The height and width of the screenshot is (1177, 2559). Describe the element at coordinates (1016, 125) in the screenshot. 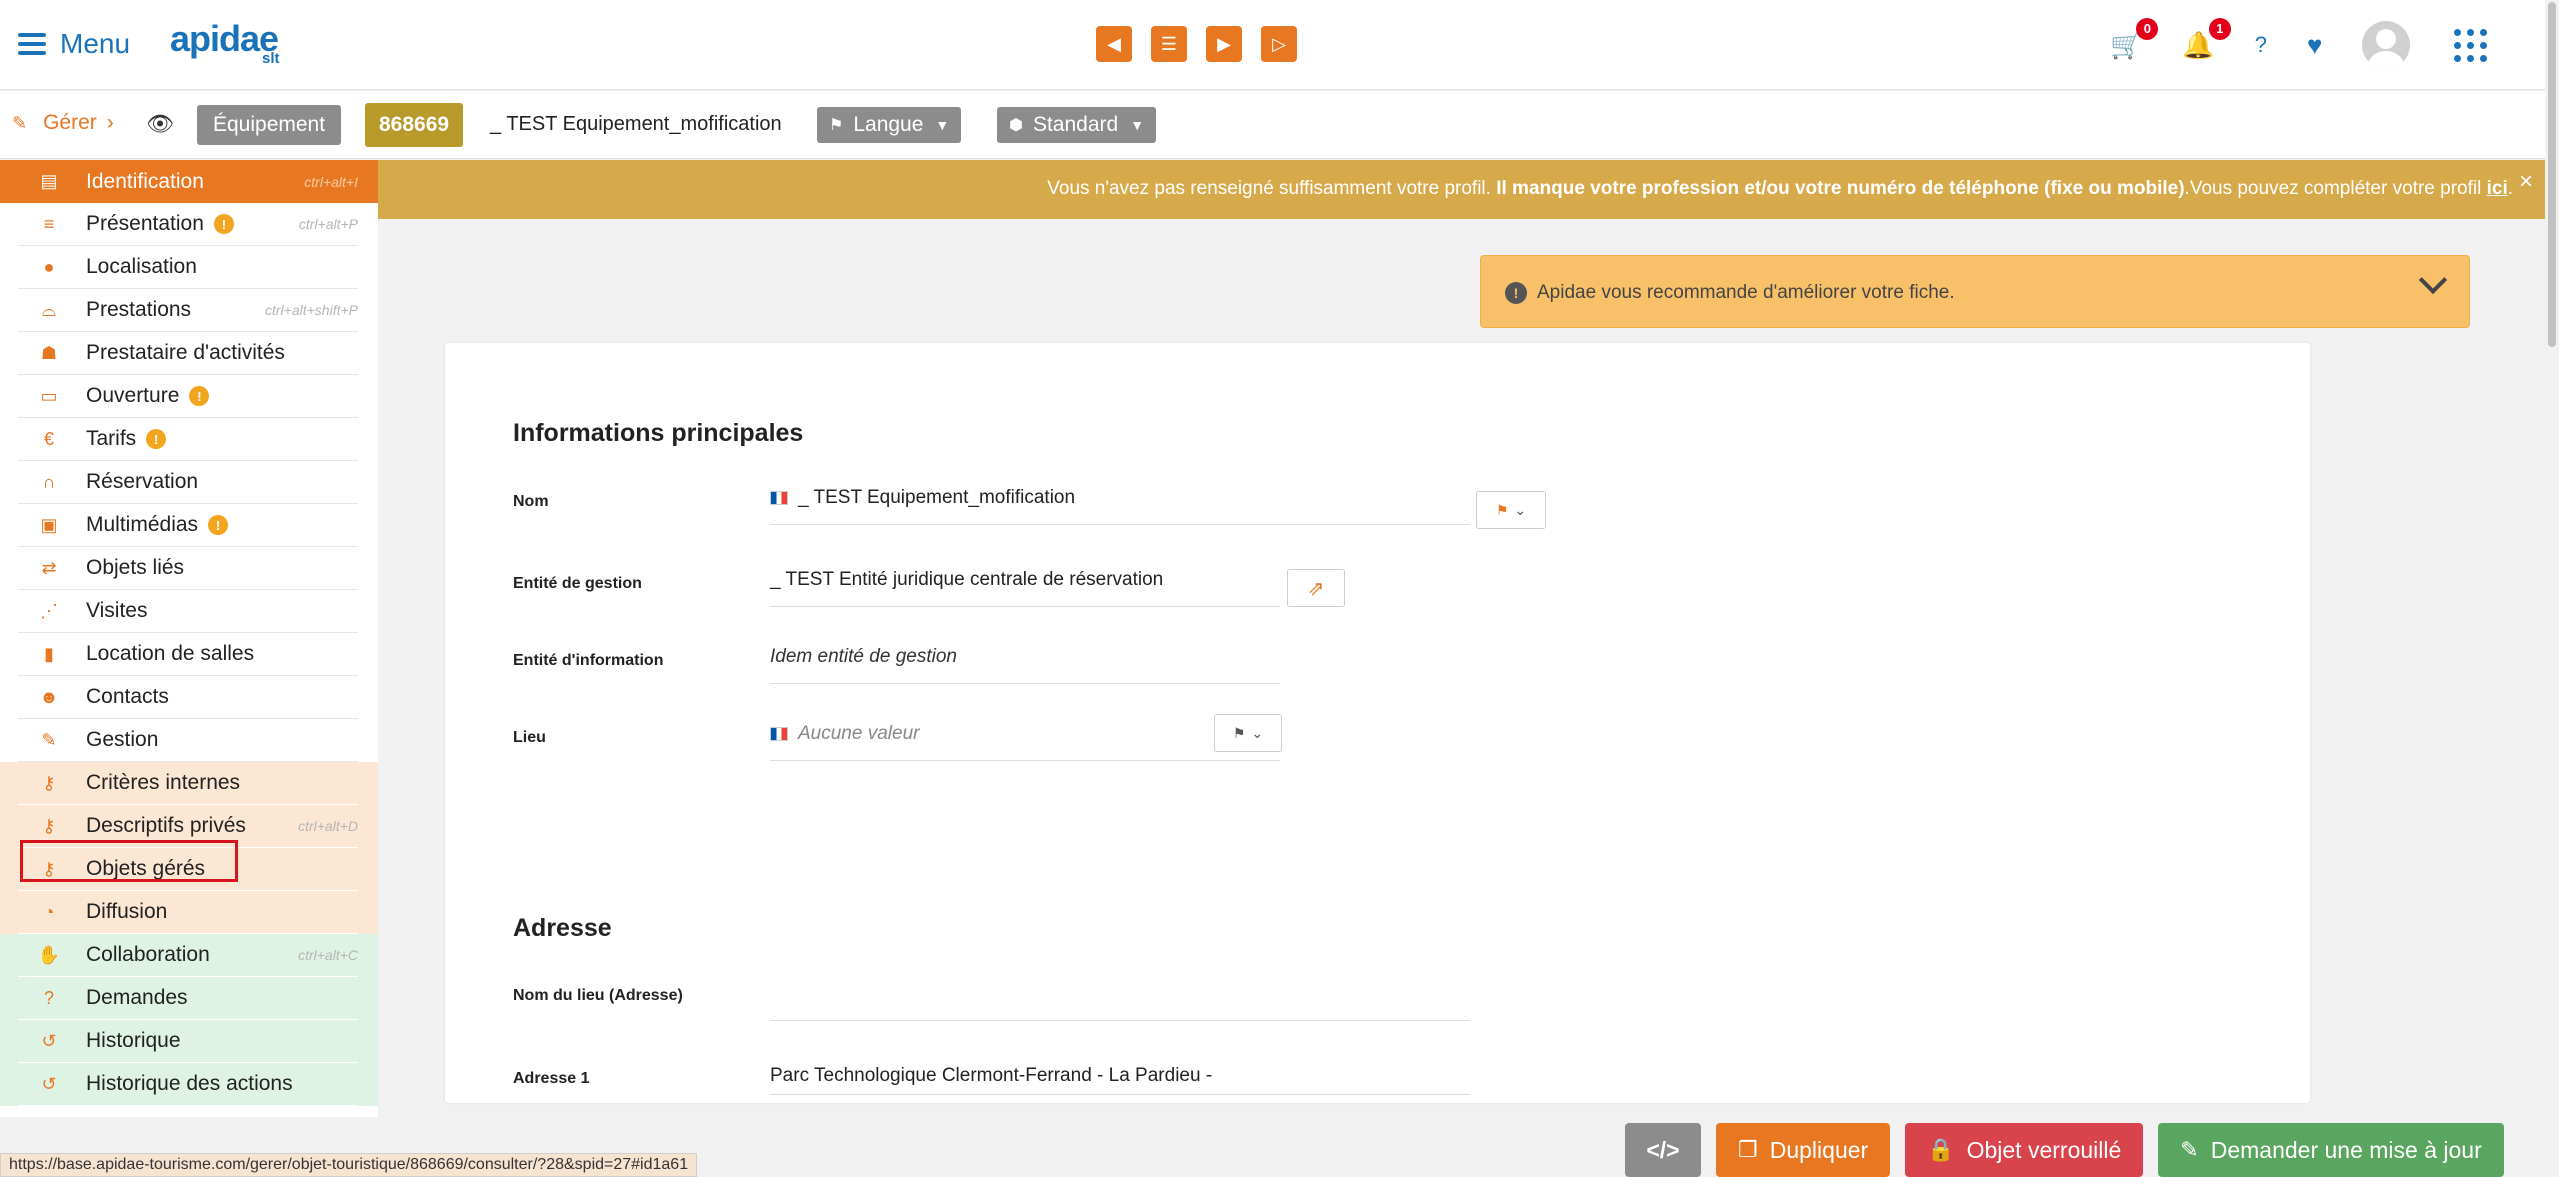

I see `cube-icon: ⬢` at that location.